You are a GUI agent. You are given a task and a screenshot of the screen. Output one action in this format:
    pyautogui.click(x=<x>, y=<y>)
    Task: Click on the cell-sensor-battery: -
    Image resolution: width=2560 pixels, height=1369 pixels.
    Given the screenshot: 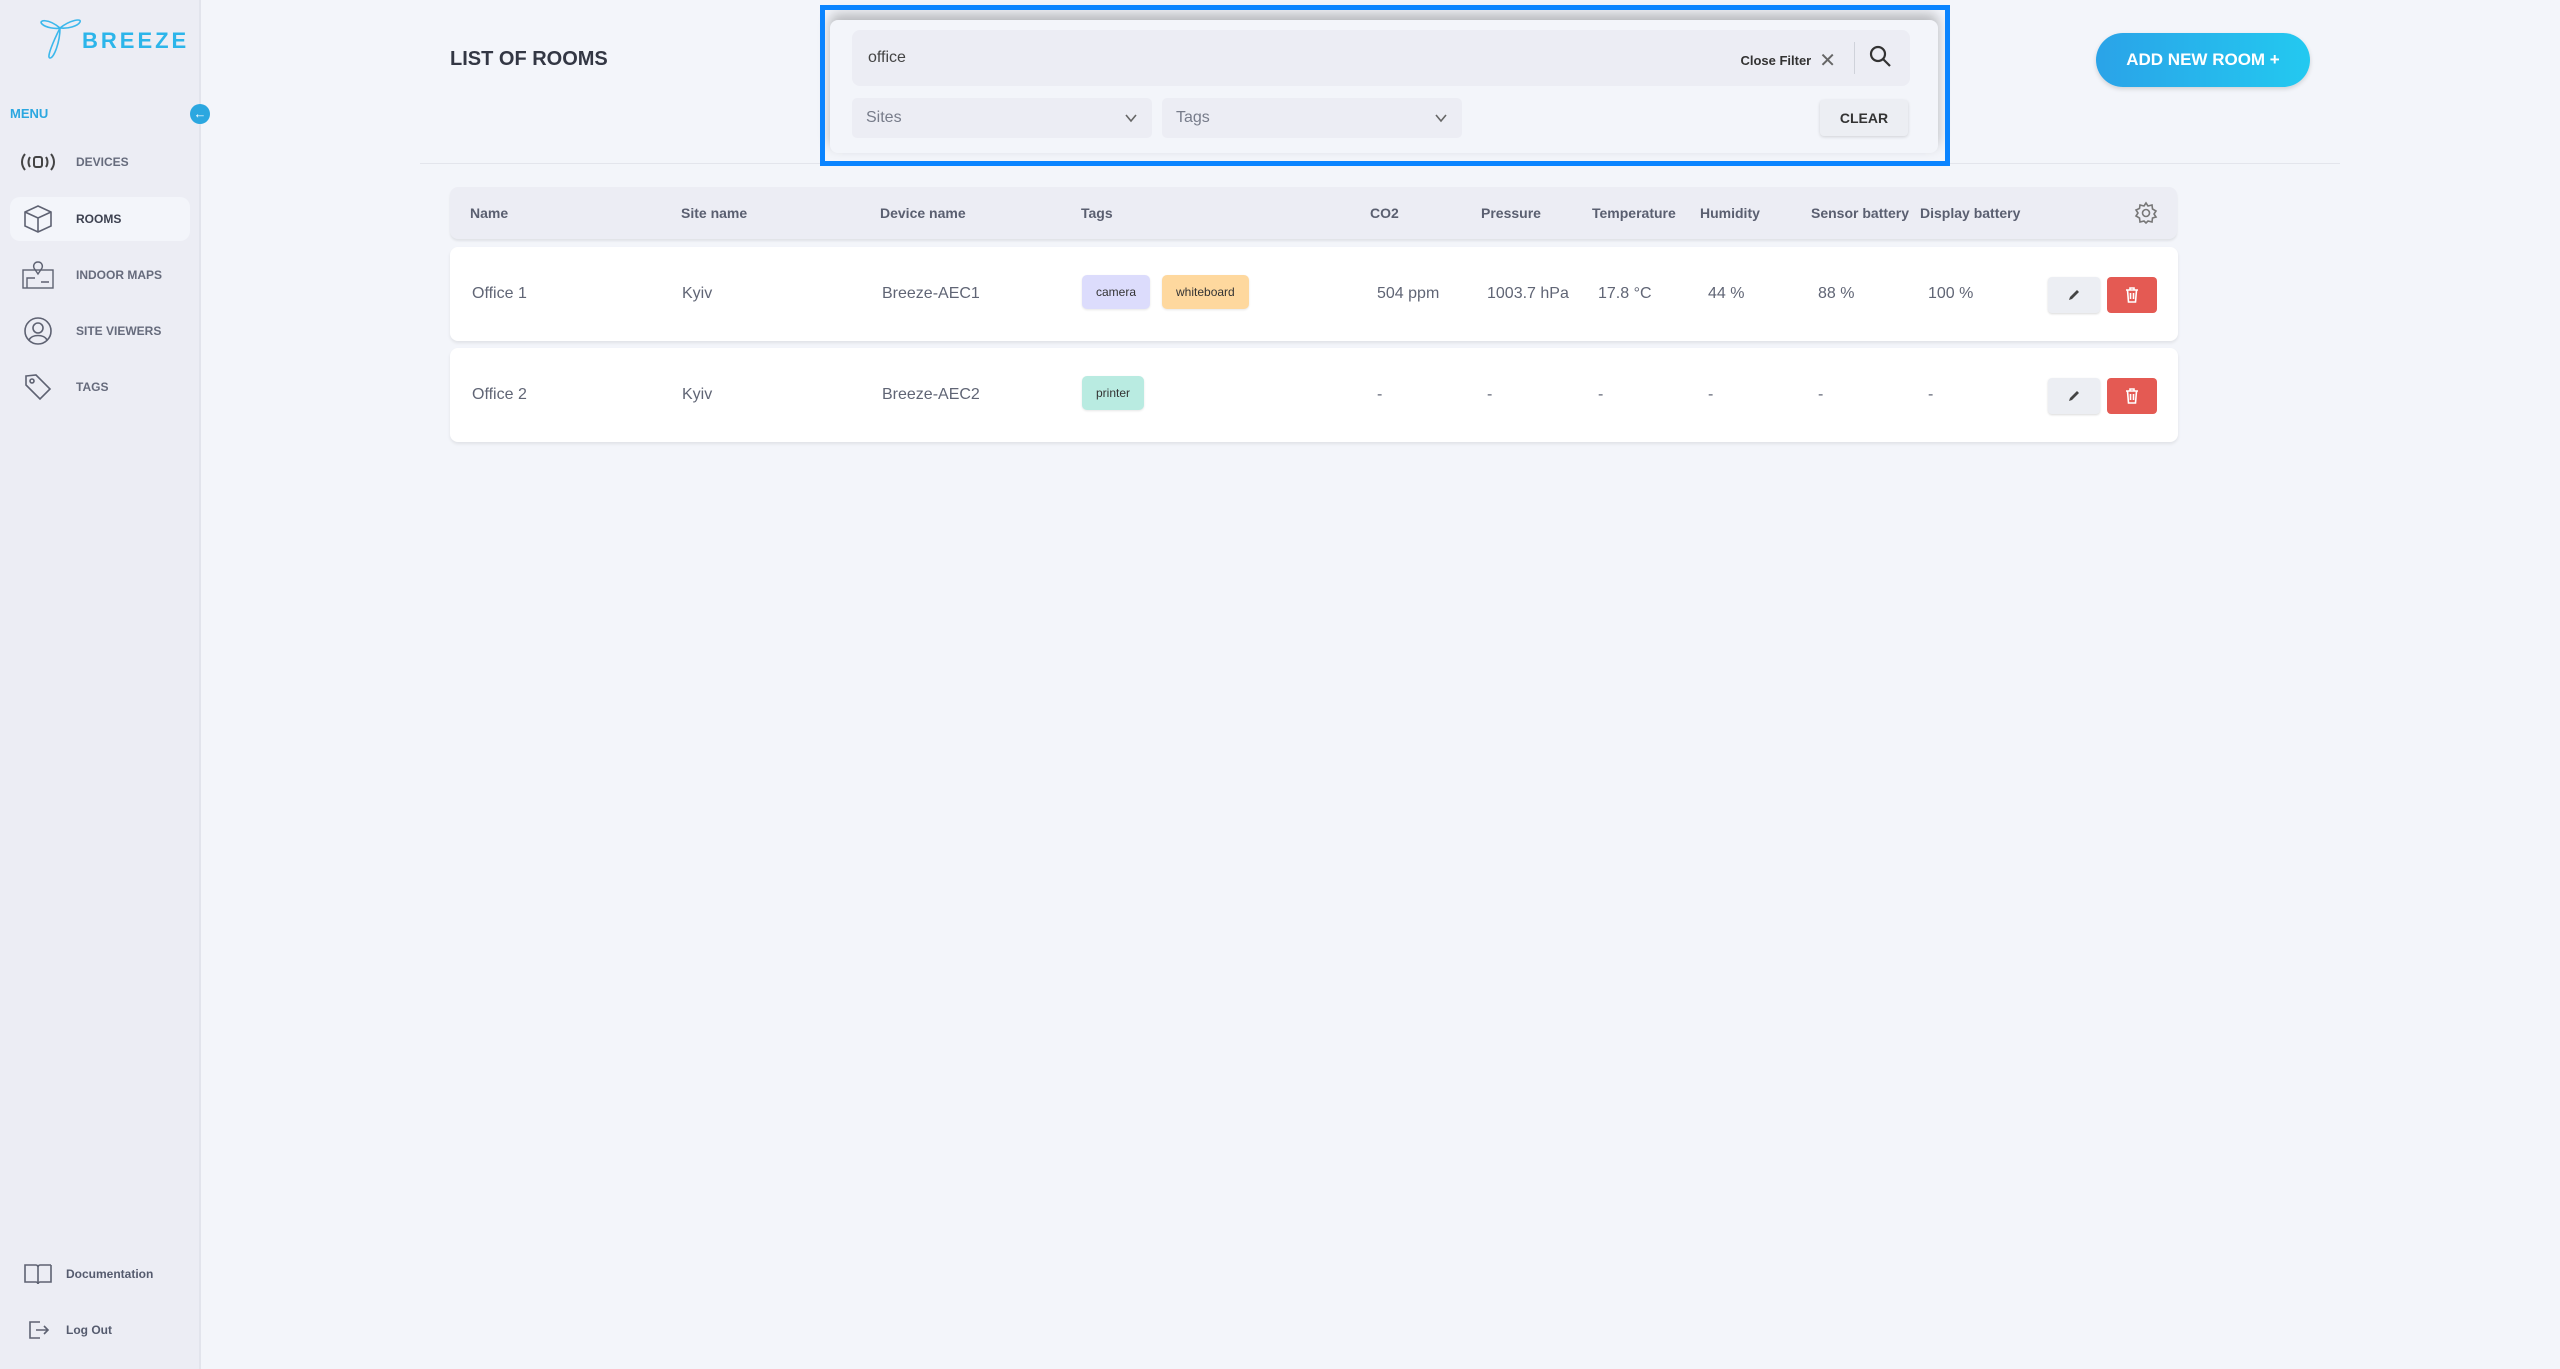 What is the action you would take?
    pyautogui.click(x=1821, y=394)
    